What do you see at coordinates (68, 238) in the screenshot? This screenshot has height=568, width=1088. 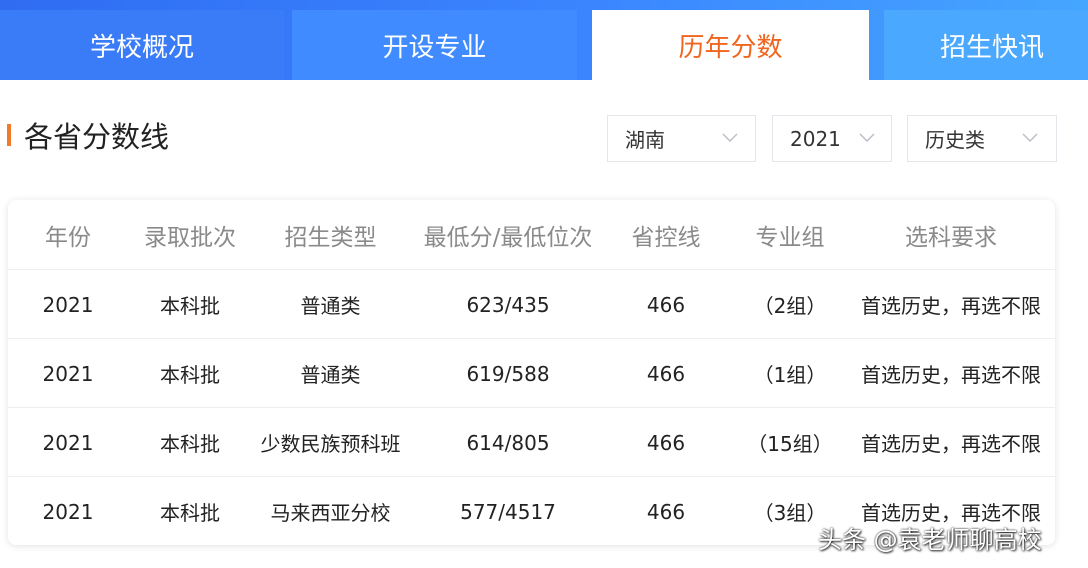 I see `header-year: 年份` at bounding box center [68, 238].